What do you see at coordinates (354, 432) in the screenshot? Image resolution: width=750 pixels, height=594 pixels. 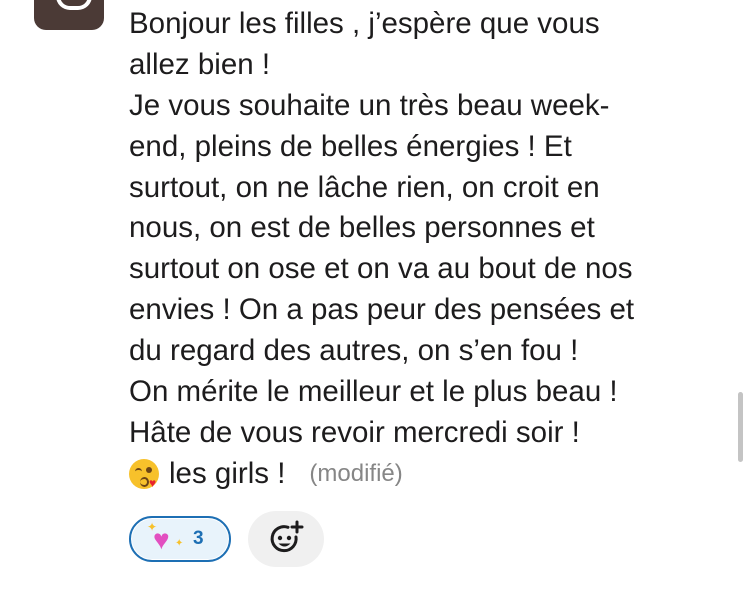 I see `message-line: Hâte de vous revoir mercredi soir !` at bounding box center [354, 432].